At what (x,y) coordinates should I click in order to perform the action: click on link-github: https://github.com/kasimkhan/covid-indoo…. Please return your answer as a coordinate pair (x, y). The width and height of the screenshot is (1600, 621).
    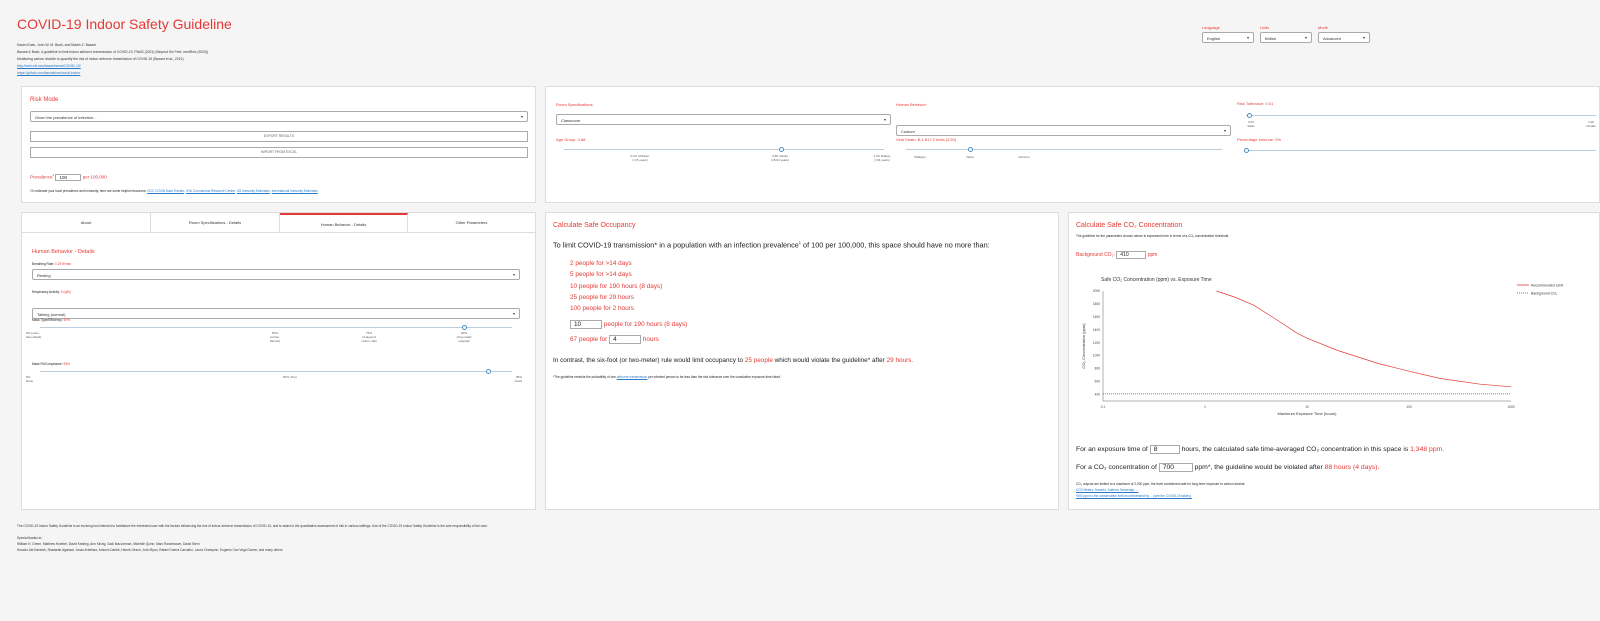
    Looking at the image, I should click on (48, 73).